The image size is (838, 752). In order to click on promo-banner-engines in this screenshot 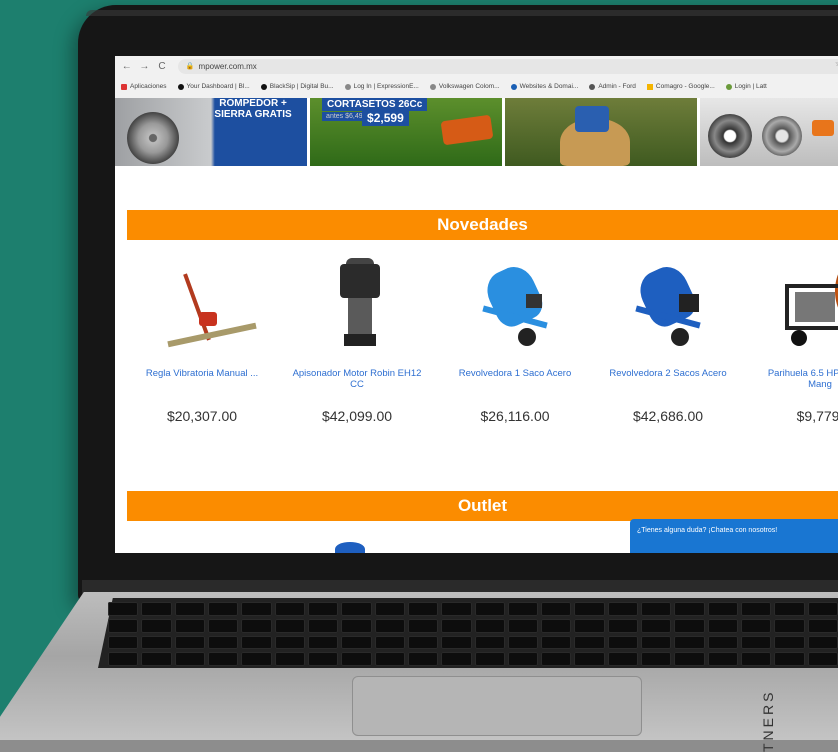, I will do `click(769, 132)`.